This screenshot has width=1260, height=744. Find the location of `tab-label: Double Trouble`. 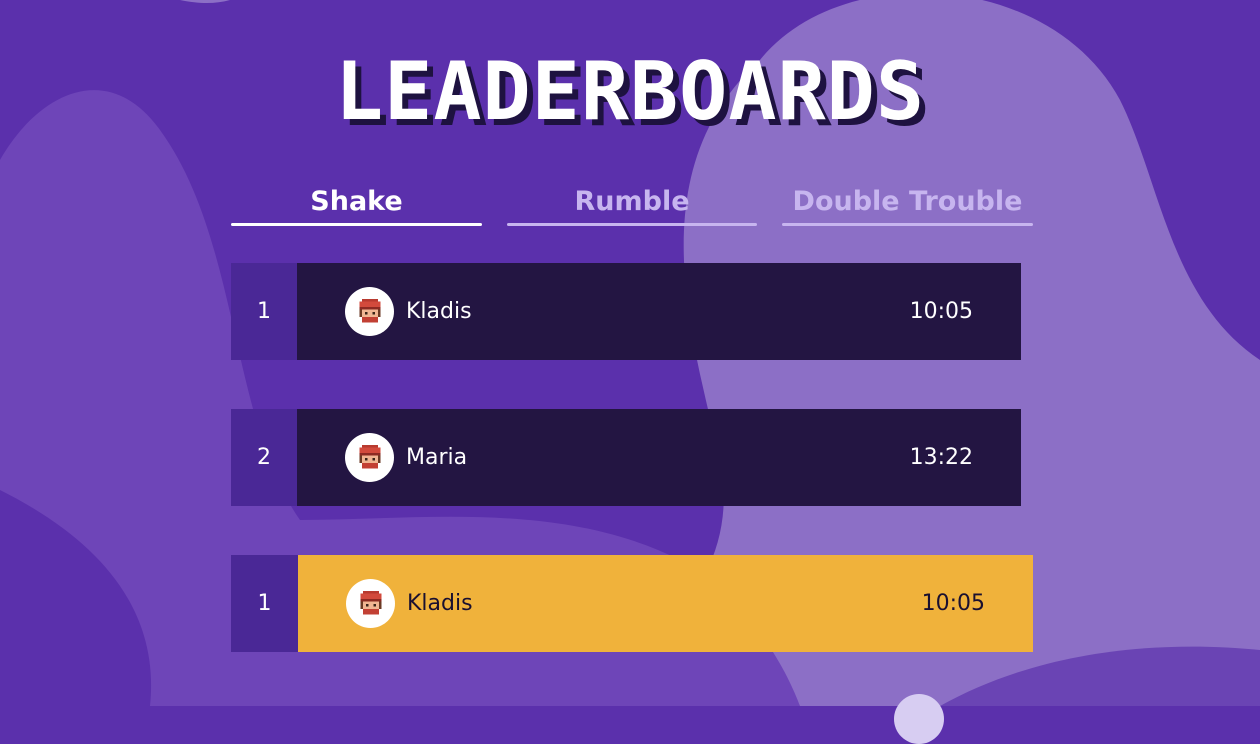

tab-label: Double Trouble is located at coordinates (907, 201).